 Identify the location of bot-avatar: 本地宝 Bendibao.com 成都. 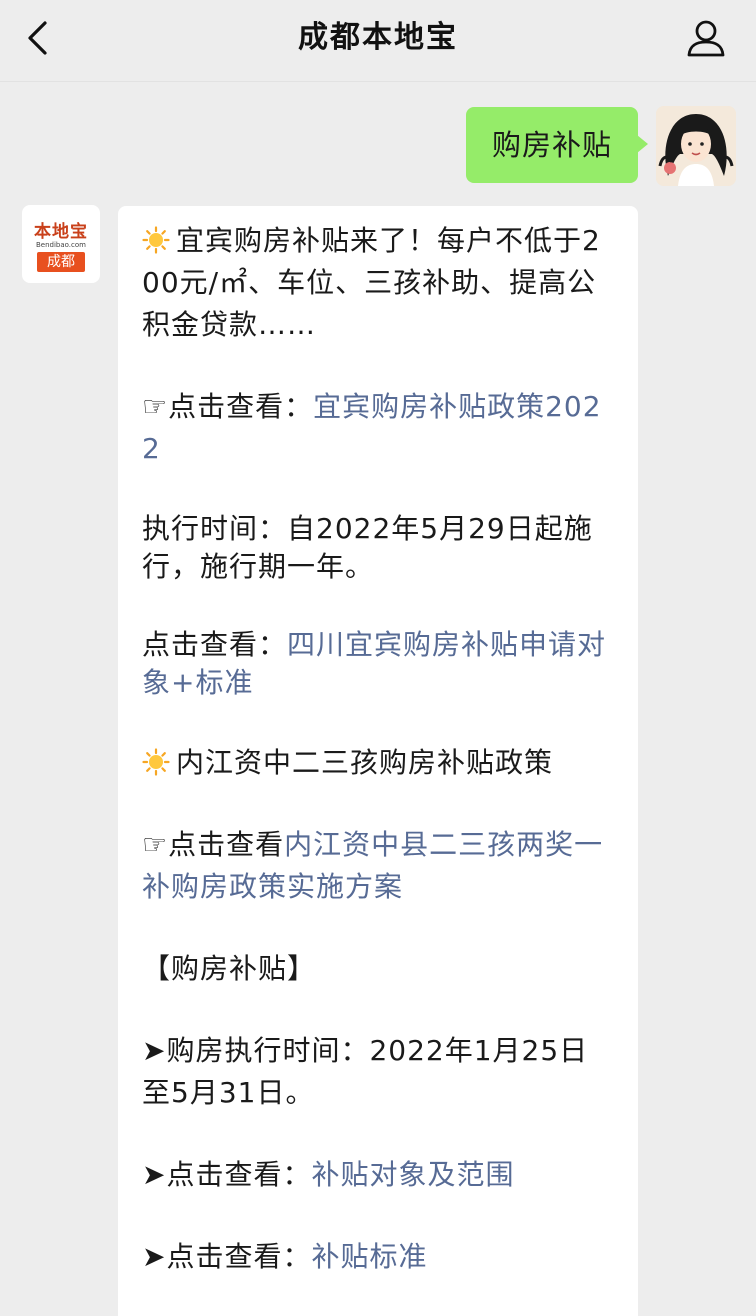
(61, 244).